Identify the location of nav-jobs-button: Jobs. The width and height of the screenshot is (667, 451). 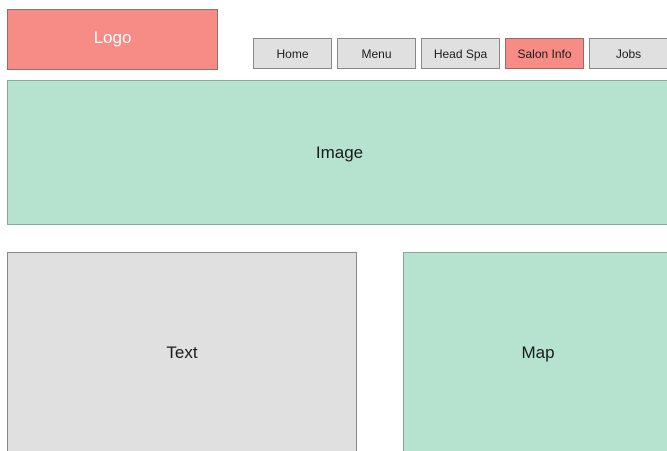
(628, 53).